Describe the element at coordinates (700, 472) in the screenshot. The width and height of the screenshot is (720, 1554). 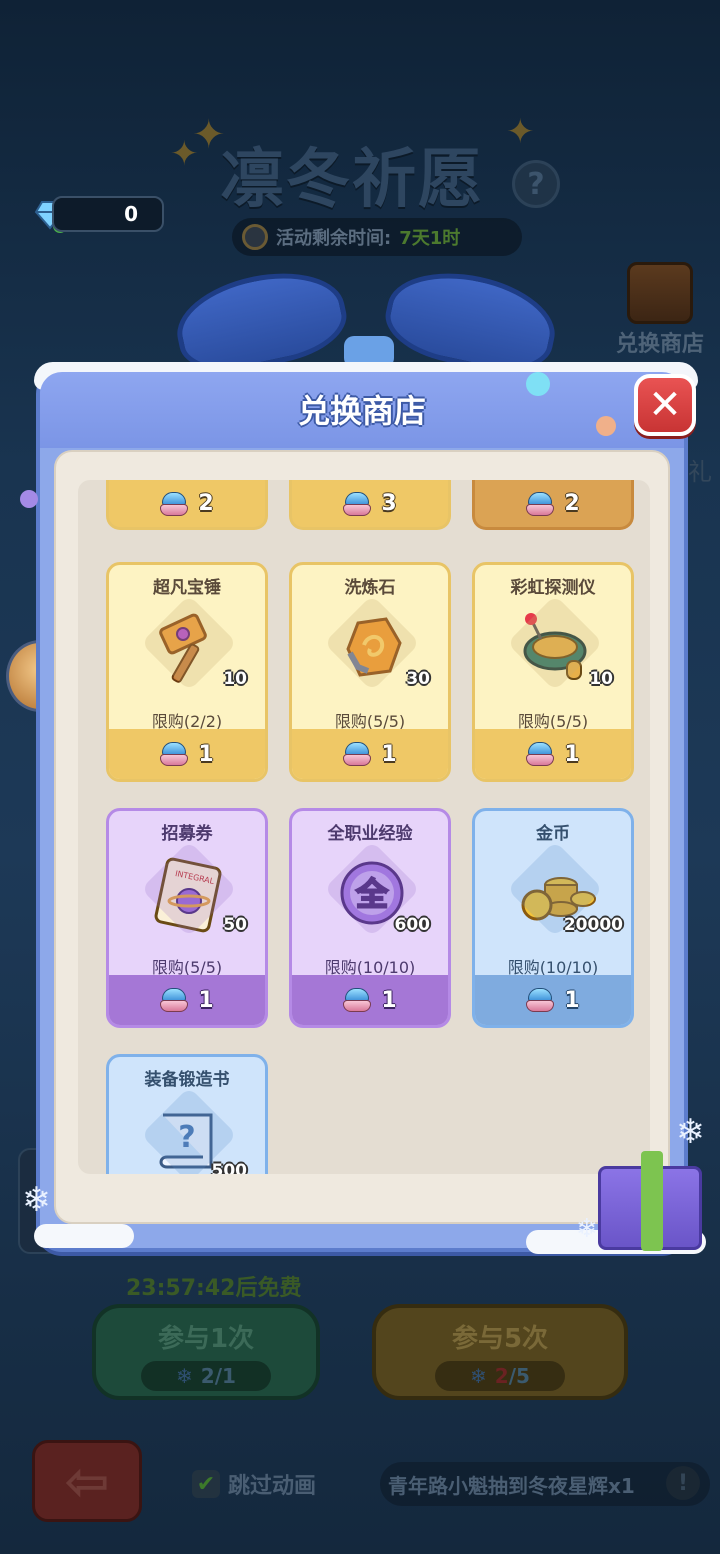
I see `side-gift-label: 礼` at that location.